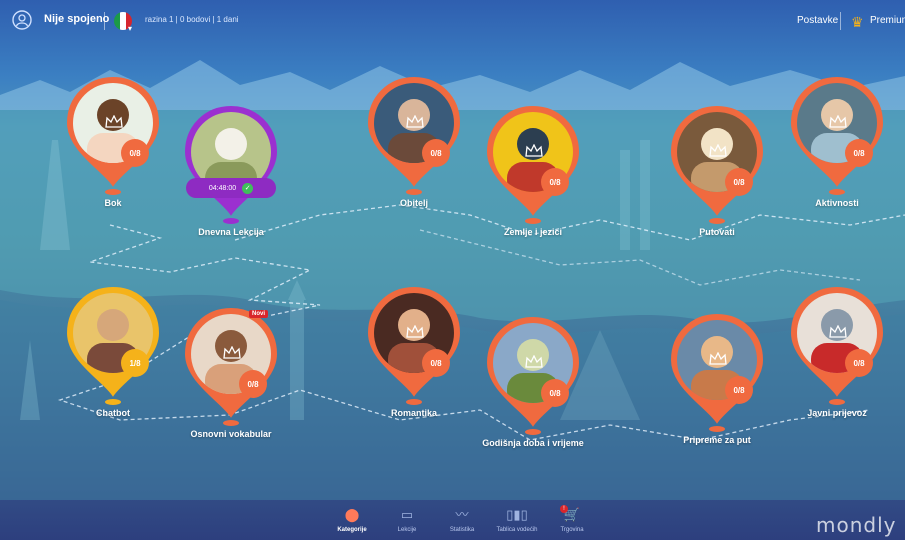 The height and width of the screenshot is (540, 905). Describe the element at coordinates (231, 434) in the screenshot. I see `lesson-label: Osnovni vokabular` at that location.